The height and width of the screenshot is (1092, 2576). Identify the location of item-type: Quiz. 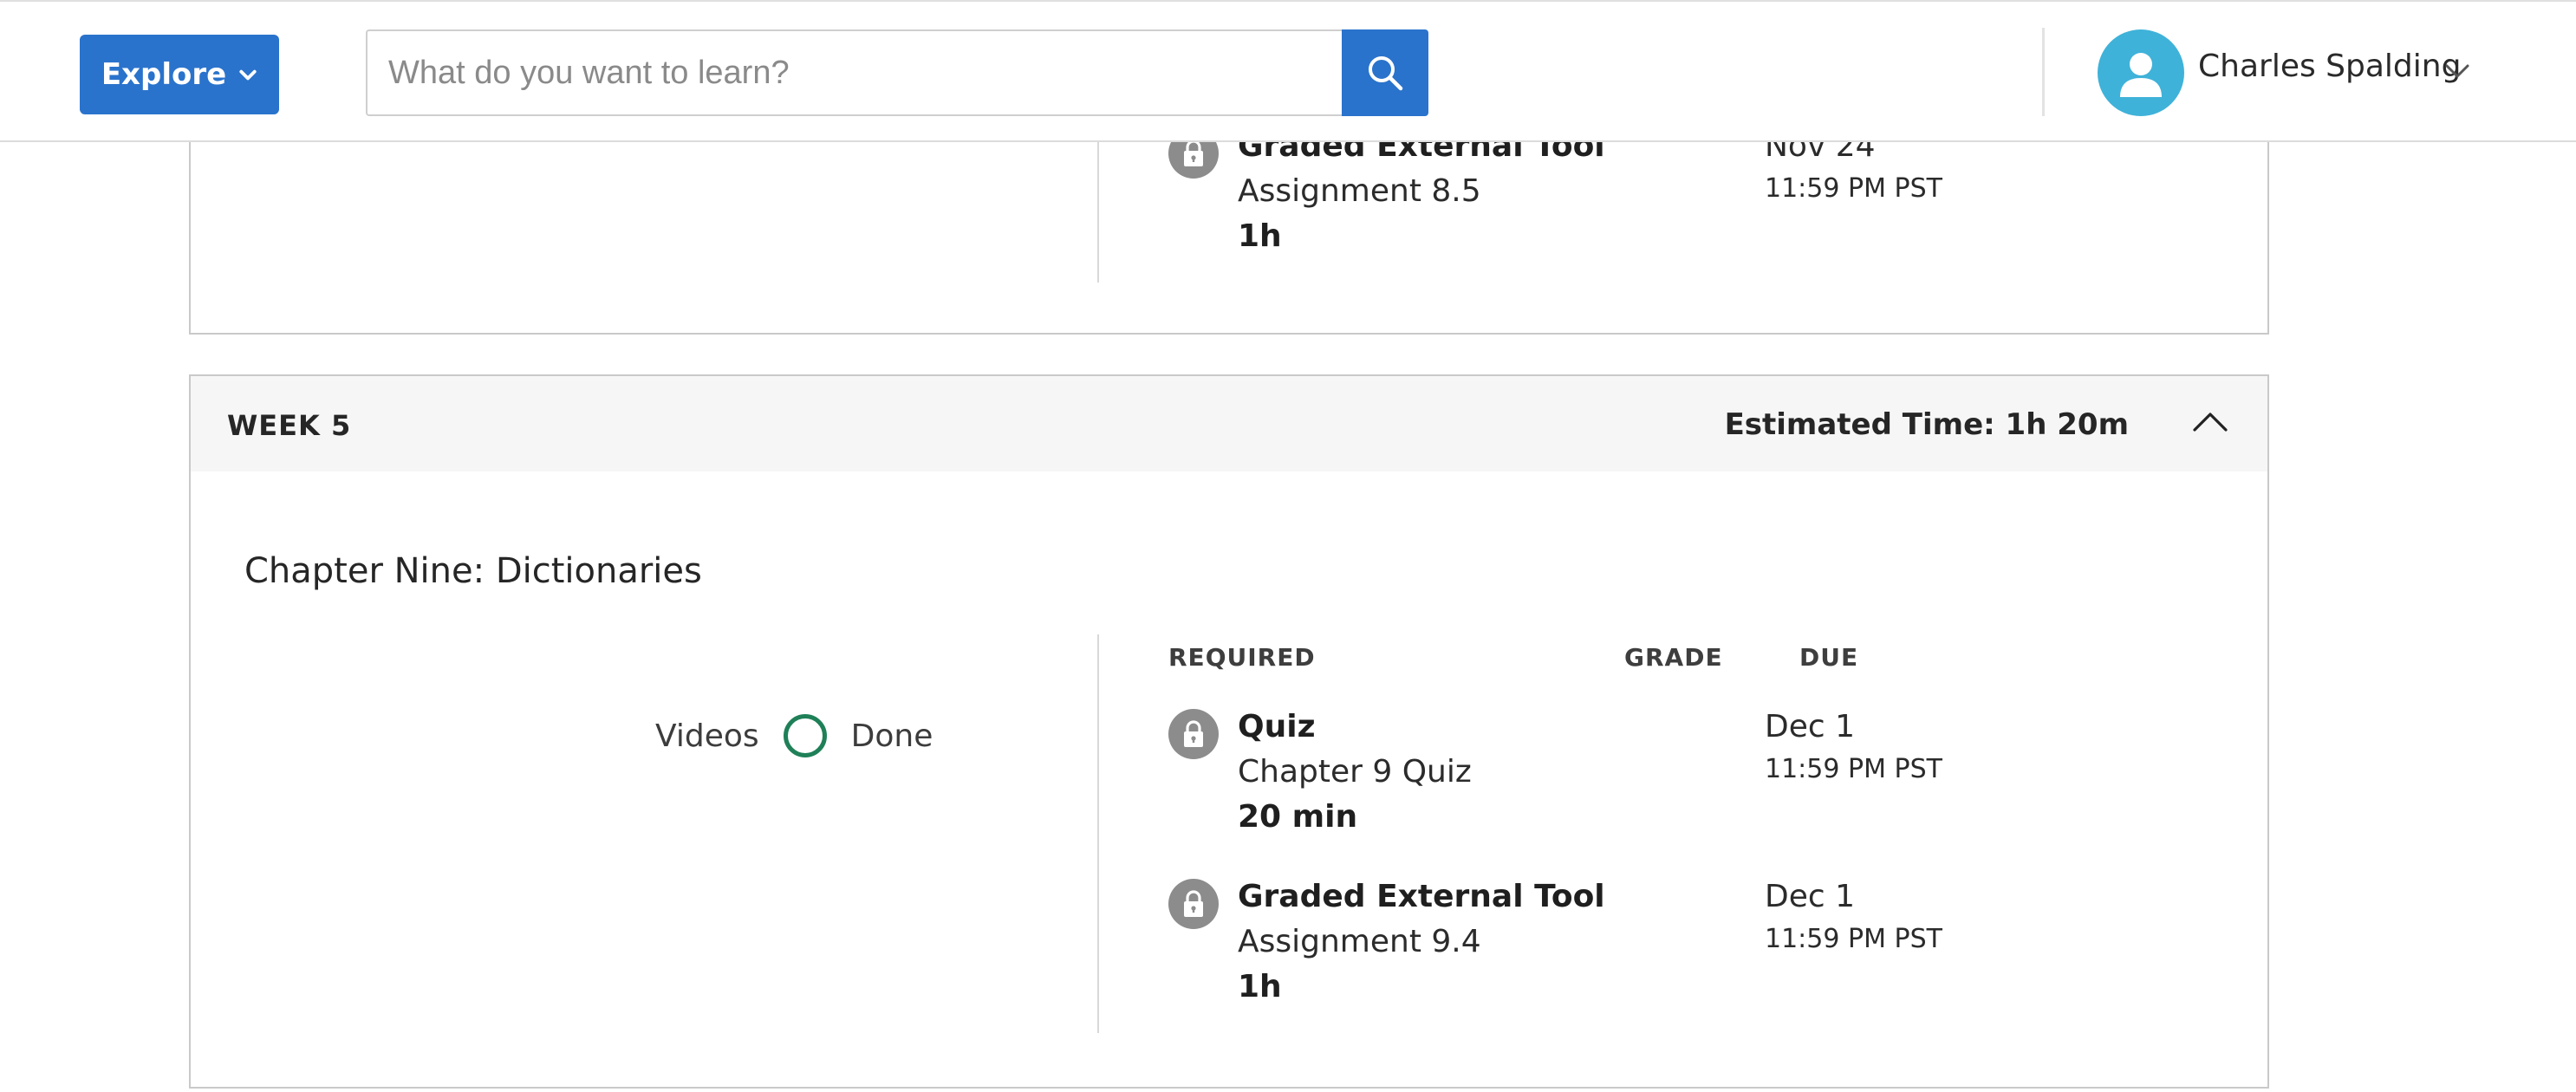
(1277, 726).